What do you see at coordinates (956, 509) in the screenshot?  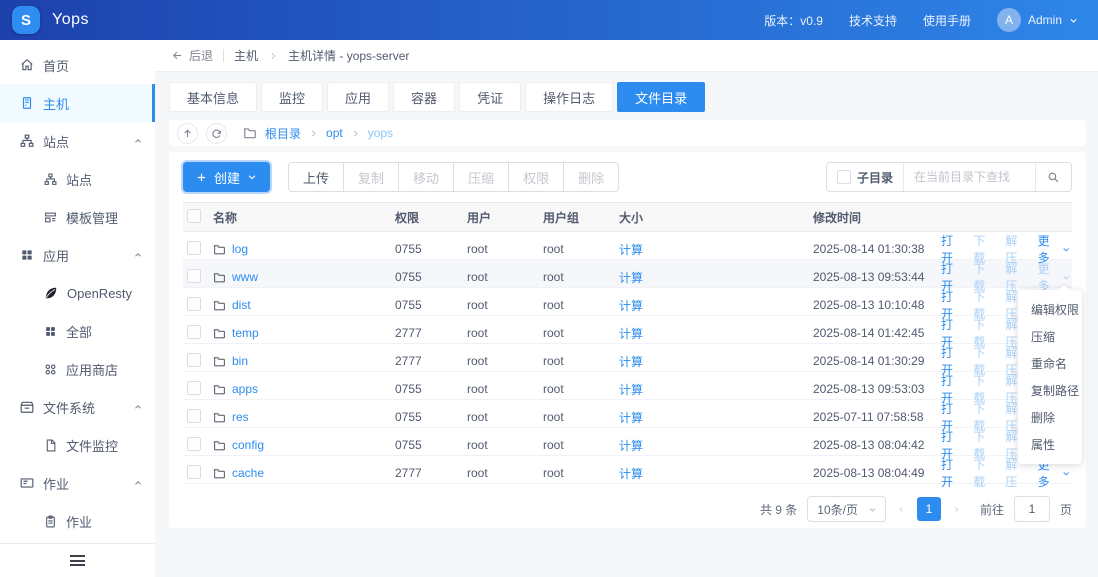 I see `next-page-icon` at bounding box center [956, 509].